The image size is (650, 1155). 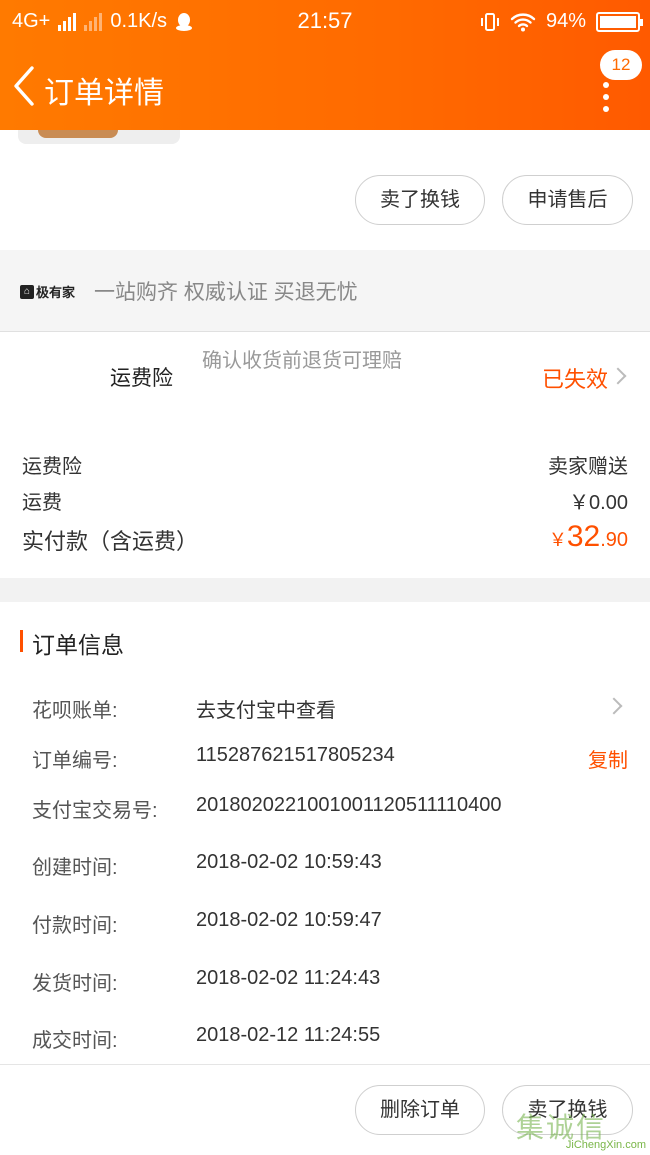 What do you see at coordinates (288, 1035) in the screenshot?
I see `info-value: 2018-02-12 11:24:55` at bounding box center [288, 1035].